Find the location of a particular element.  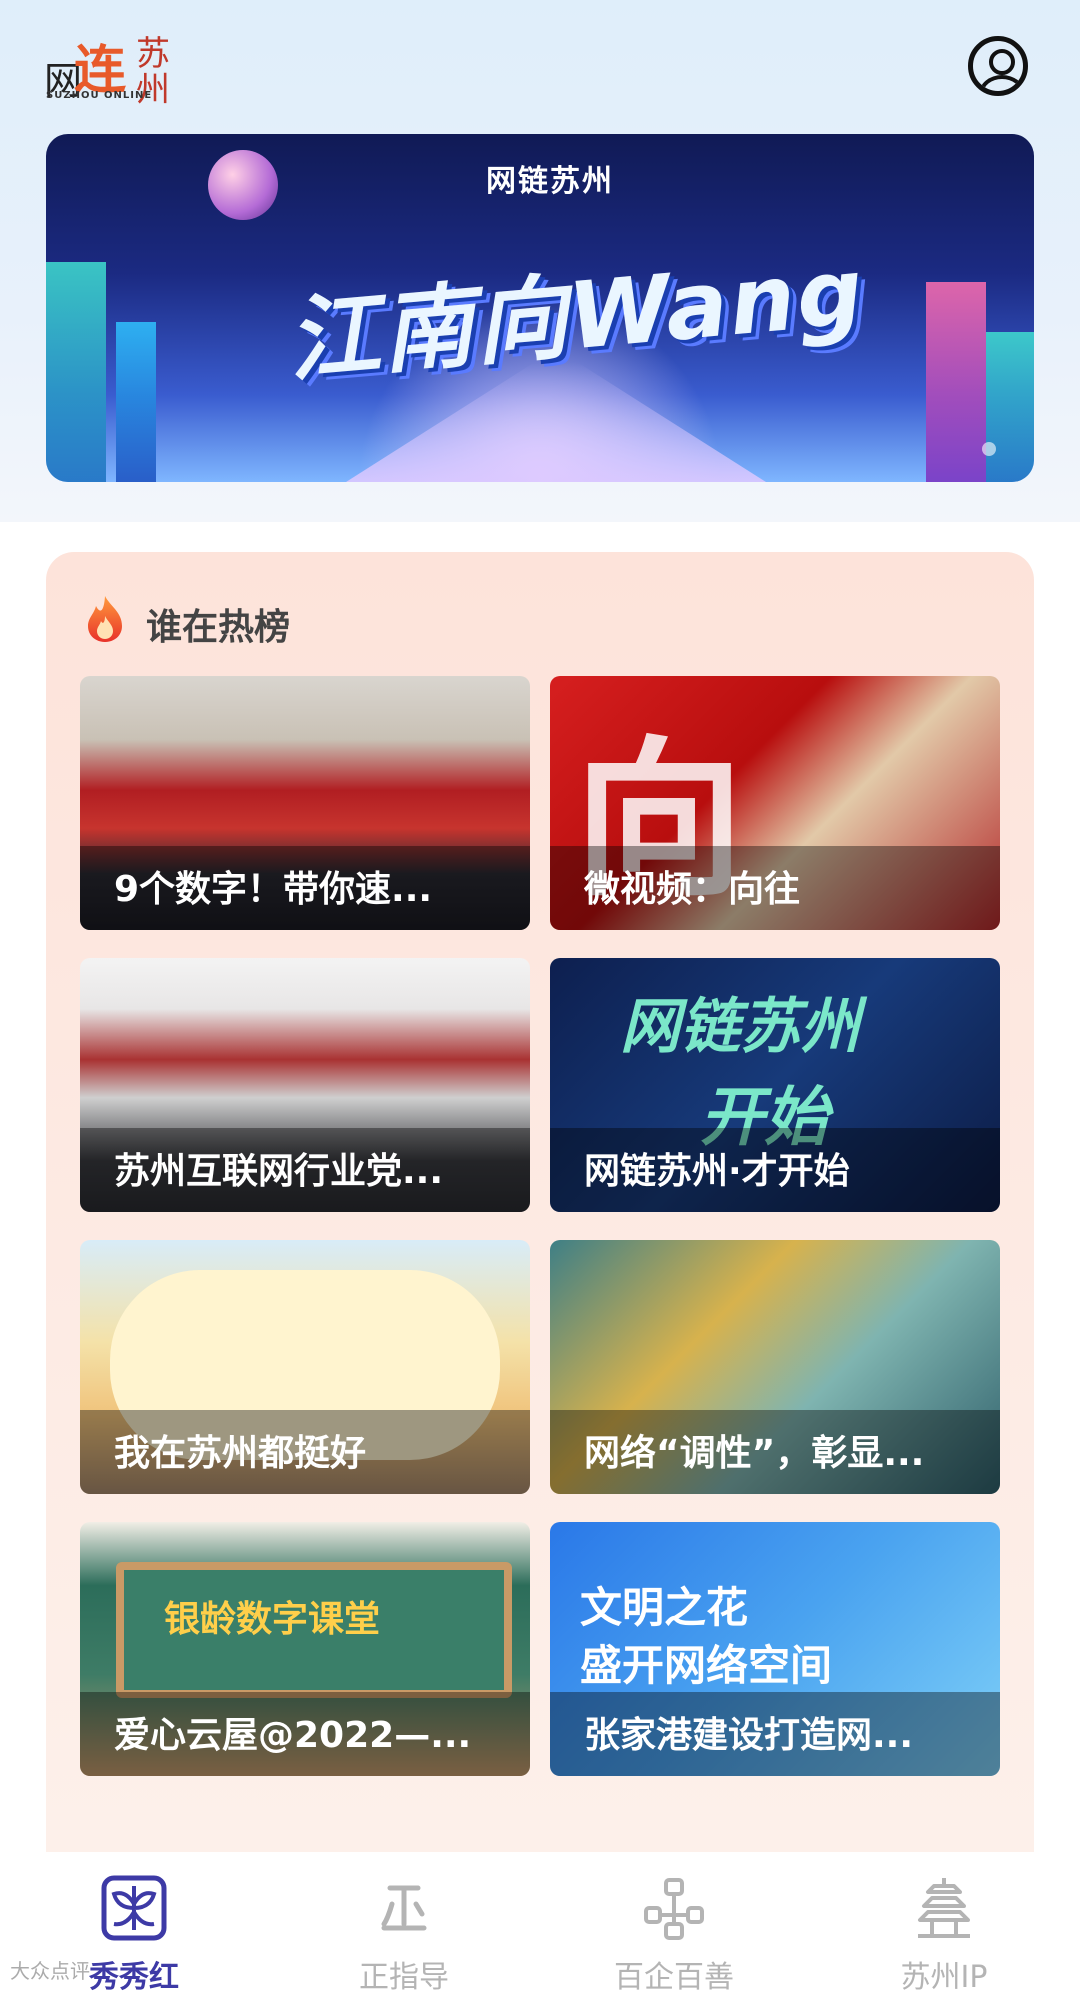

network-icon is located at coordinates (674, 1909).